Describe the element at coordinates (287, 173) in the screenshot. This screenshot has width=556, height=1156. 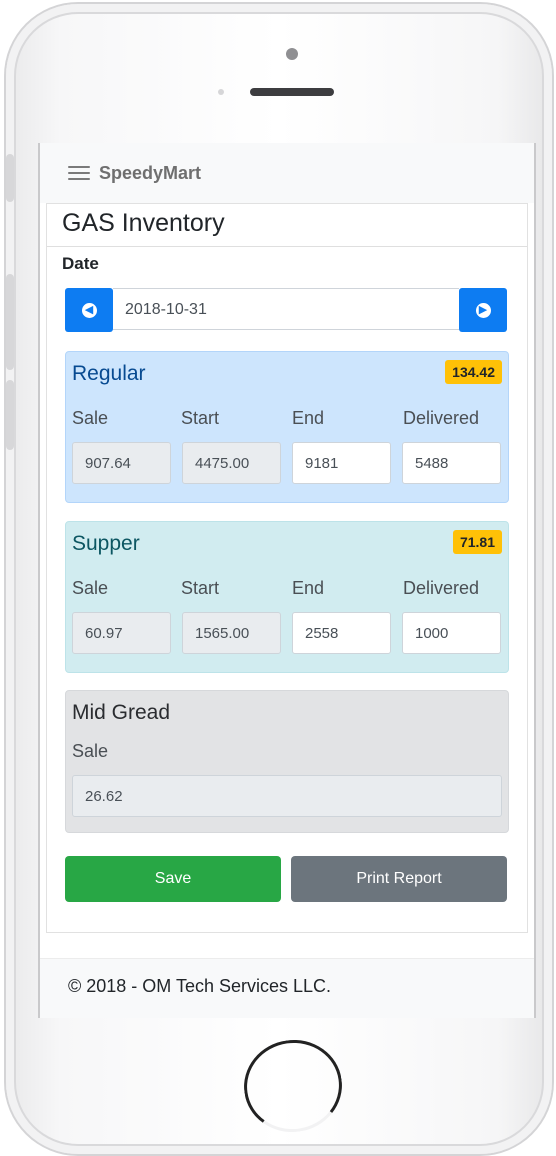
I see `navbar: SpeedyMart` at that location.